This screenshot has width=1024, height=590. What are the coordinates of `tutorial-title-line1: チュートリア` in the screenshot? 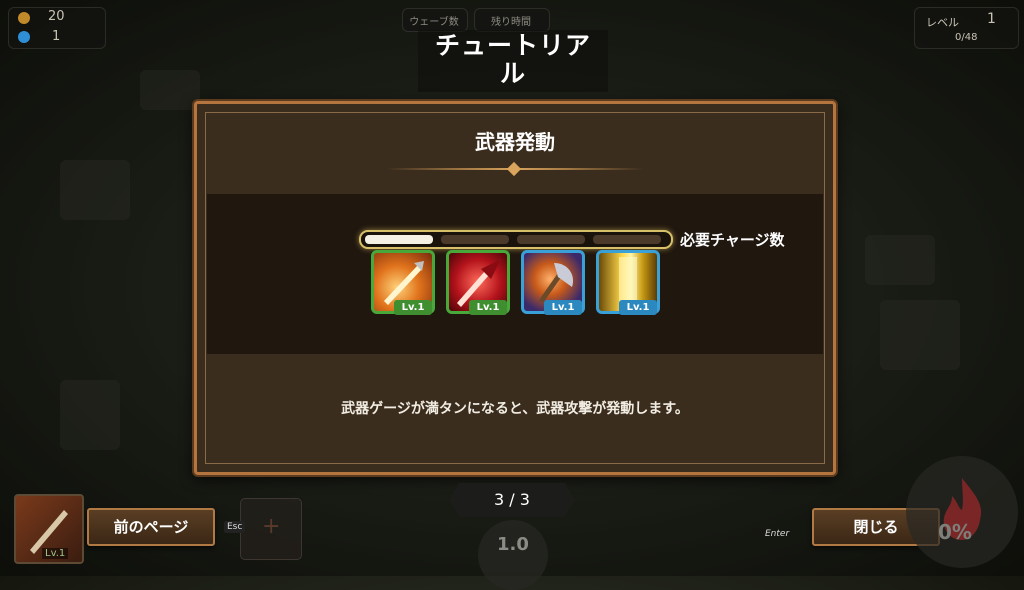 It's located at (512, 45).